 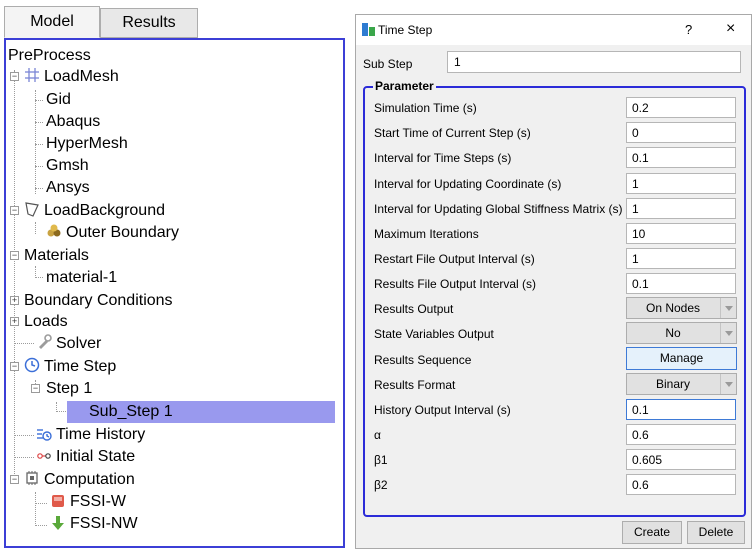 I want to click on tree-item-label: FSSI-W, so click(x=98, y=501).